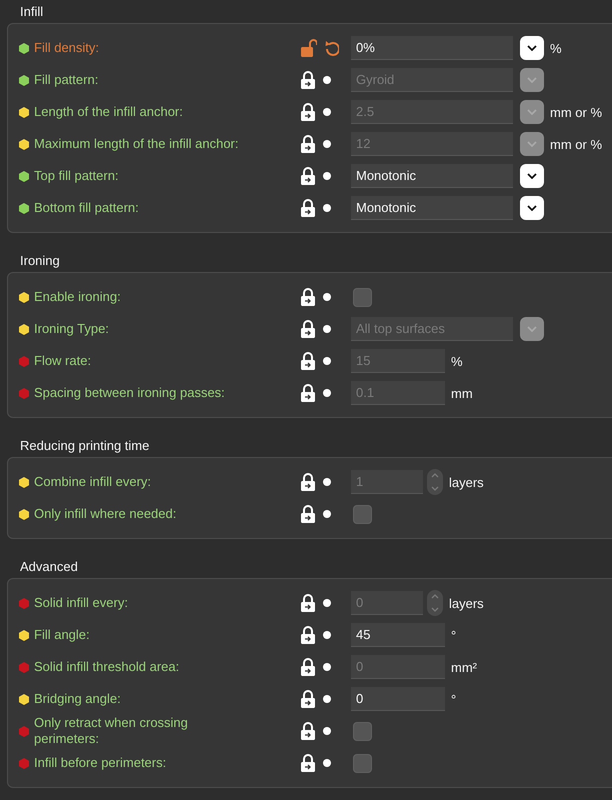  I want to click on setting-label: Ironing Type:, so click(71, 329).